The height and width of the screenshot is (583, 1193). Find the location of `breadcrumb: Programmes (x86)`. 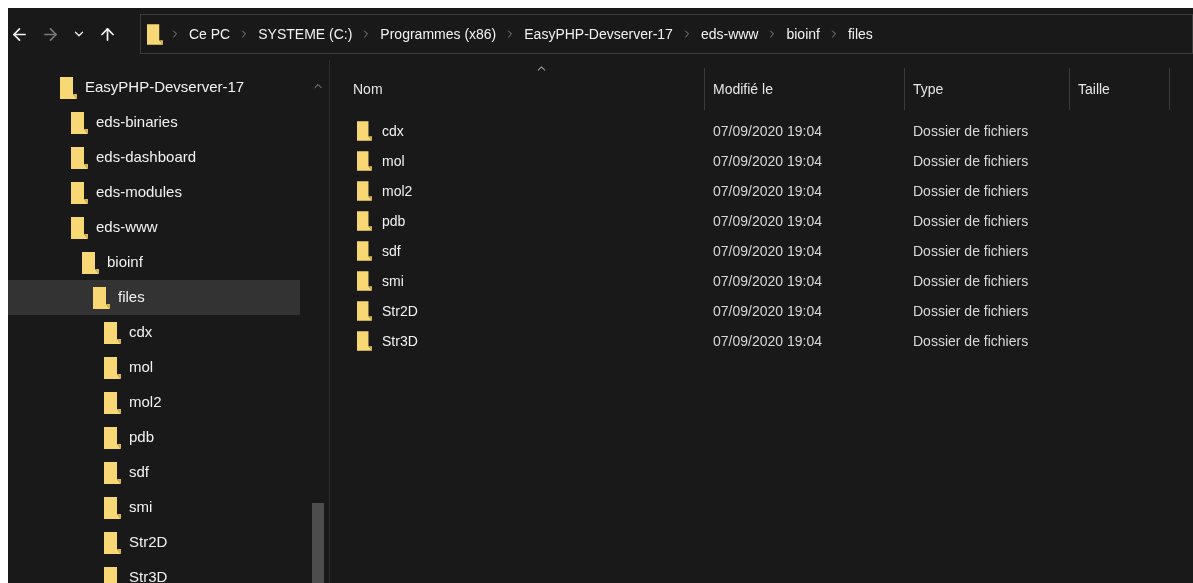

breadcrumb: Programmes (x86) is located at coordinates (438, 34).